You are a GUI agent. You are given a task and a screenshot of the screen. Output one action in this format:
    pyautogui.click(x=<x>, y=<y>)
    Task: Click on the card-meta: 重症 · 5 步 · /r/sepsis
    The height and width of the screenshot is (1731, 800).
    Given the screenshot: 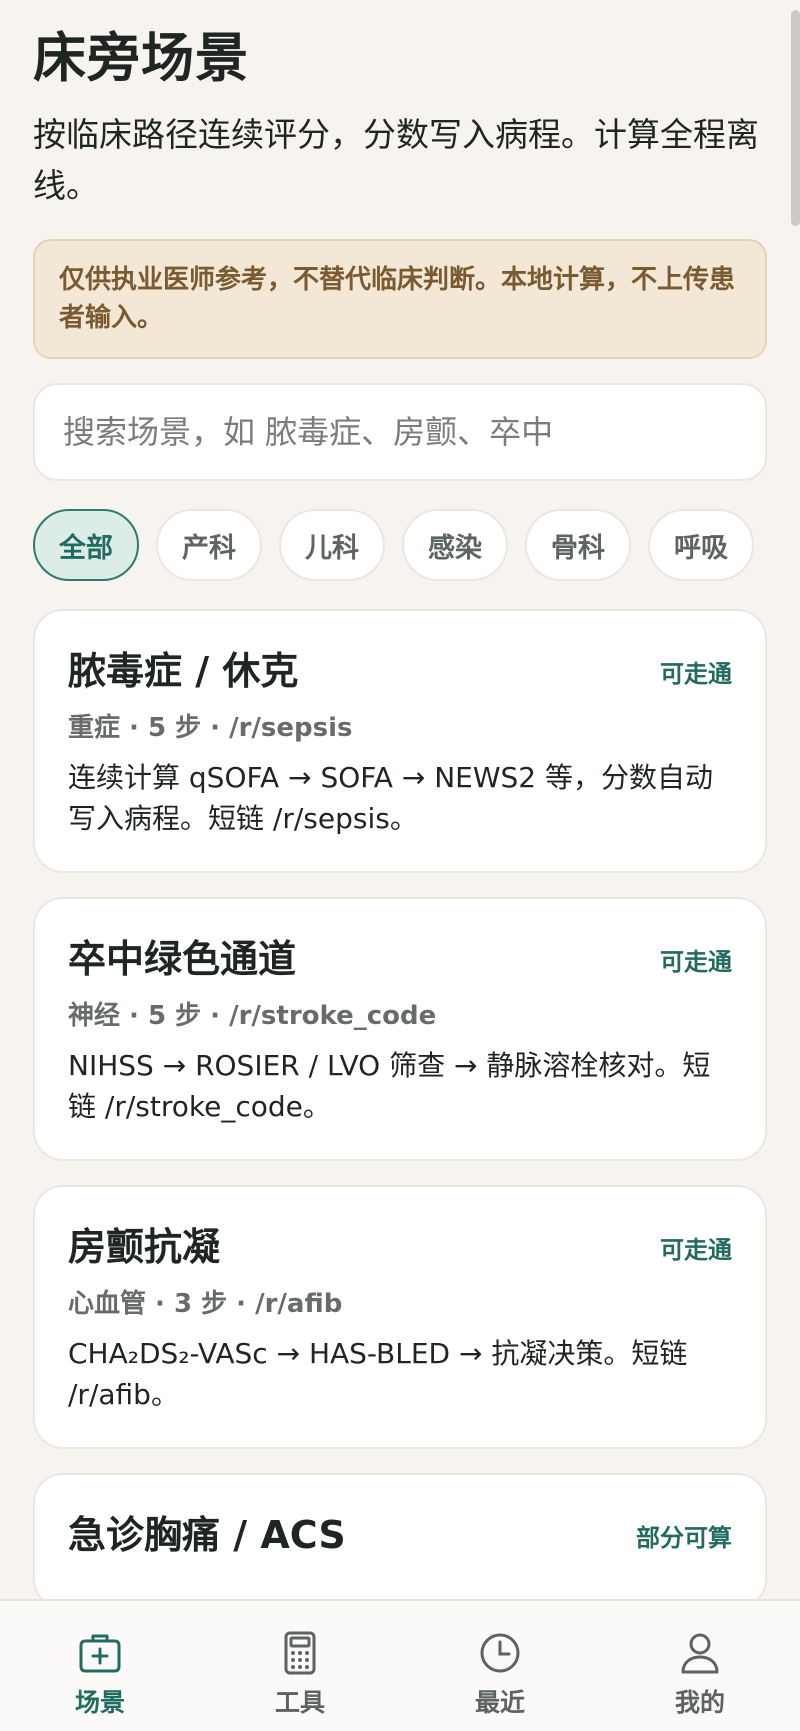 What is the action you would take?
    pyautogui.click(x=210, y=728)
    